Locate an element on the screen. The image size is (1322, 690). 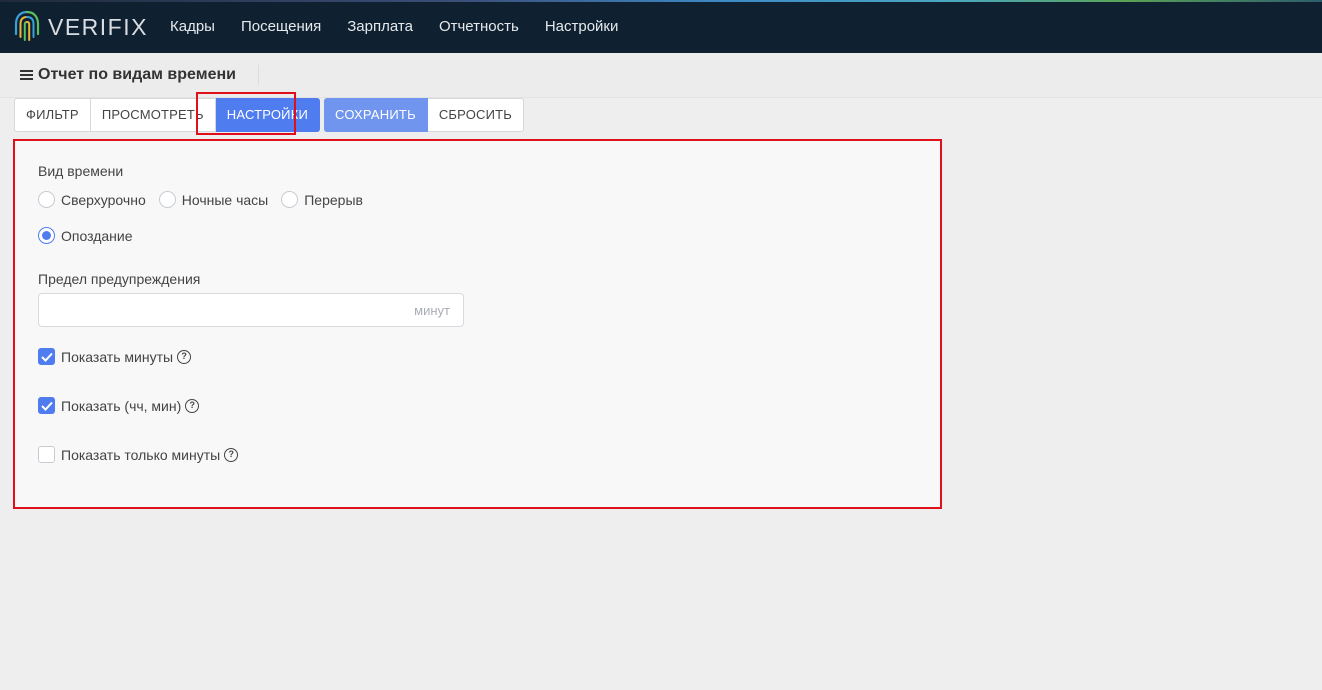
nav-item-kadry: Кадры is located at coordinates (192, 26).